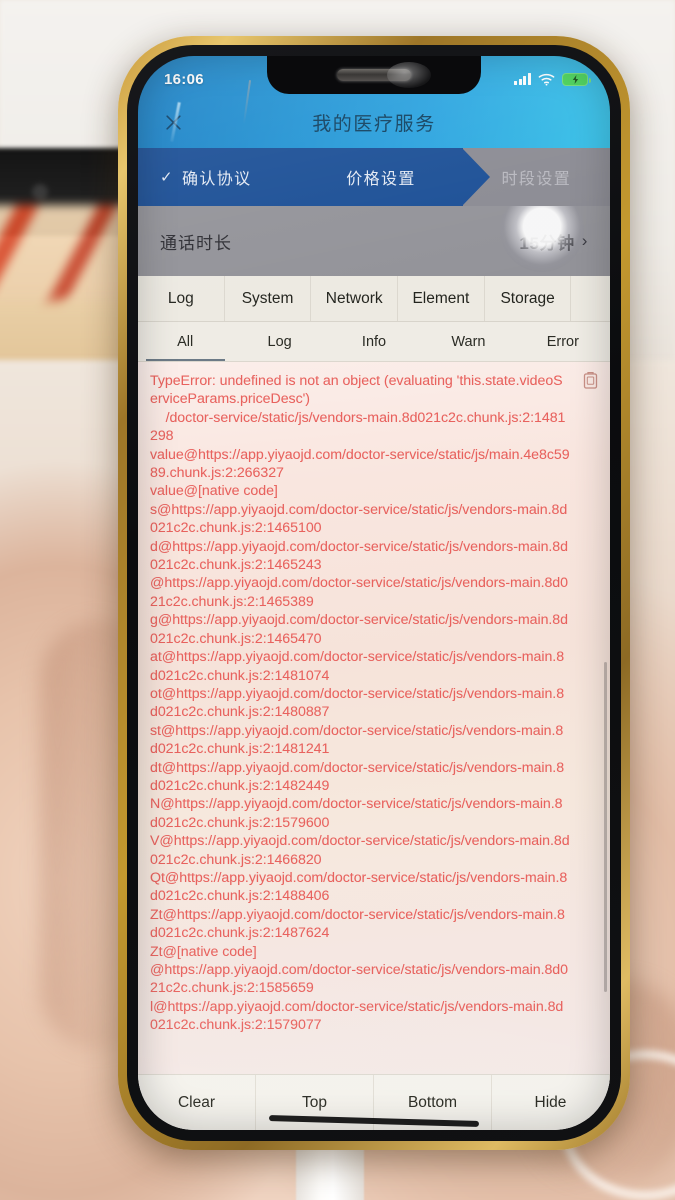 The image size is (675, 1200). I want to click on status-bar-indicators, so click(553, 79).